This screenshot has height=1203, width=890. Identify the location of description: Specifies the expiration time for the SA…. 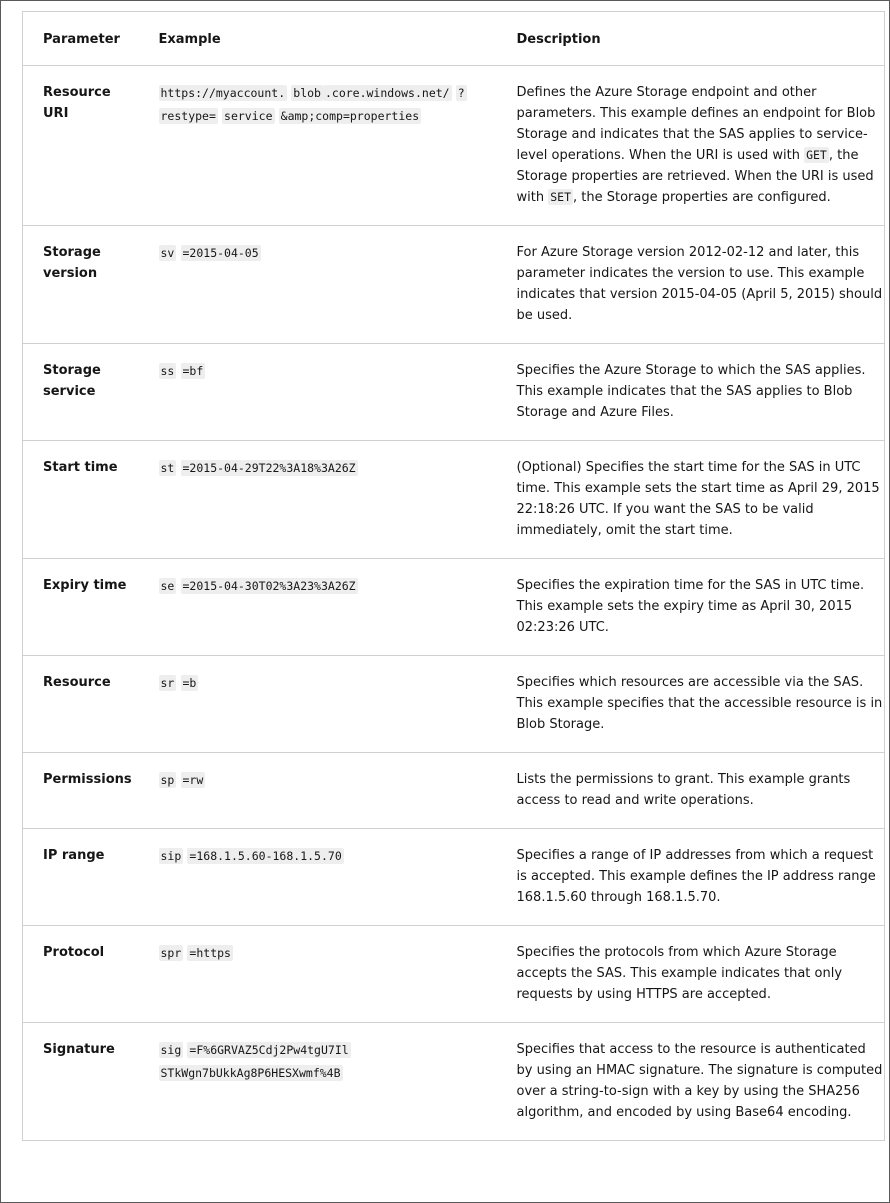
(700, 607).